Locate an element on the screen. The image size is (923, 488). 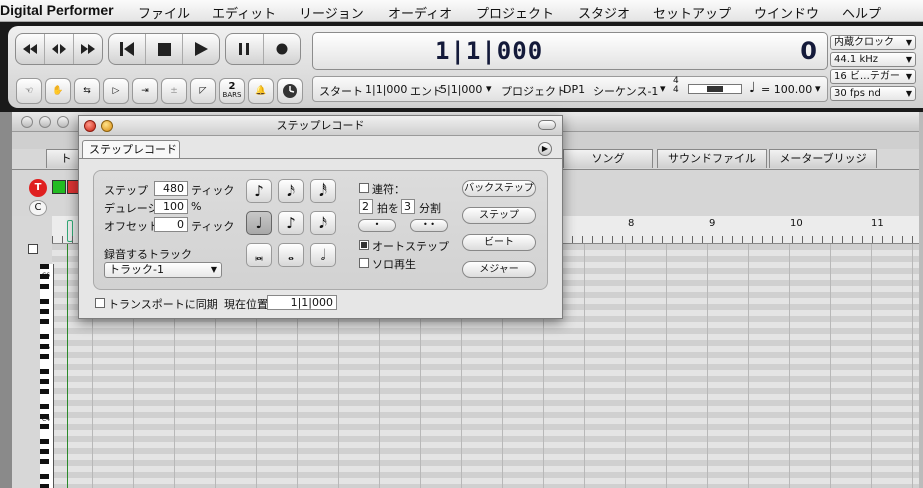
memory-cycle-button: ⇆ is located at coordinates (87, 91).